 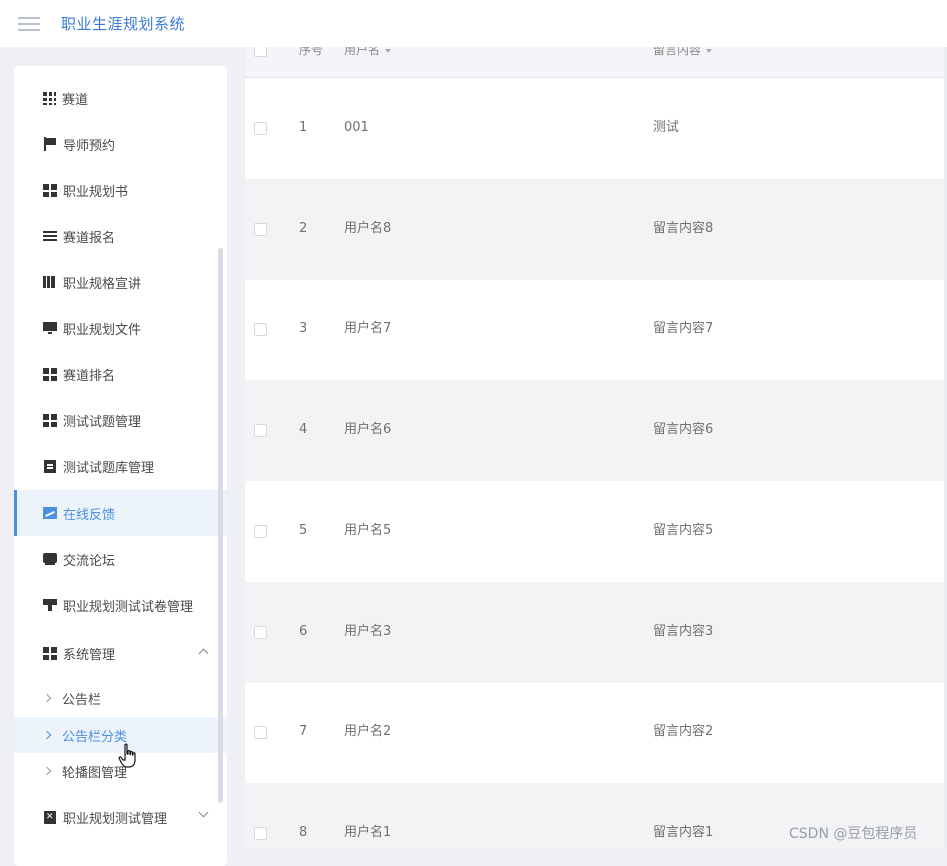 What do you see at coordinates (260, 52) in the screenshot?
I see `select-all-checkbox` at bounding box center [260, 52].